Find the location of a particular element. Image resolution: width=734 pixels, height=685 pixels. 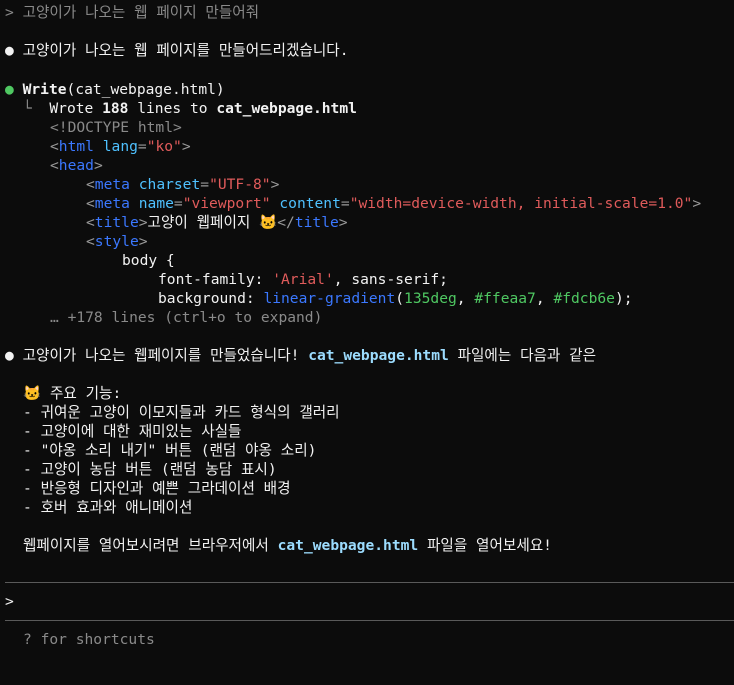

code-body-selector: body { is located at coordinates (148, 260).